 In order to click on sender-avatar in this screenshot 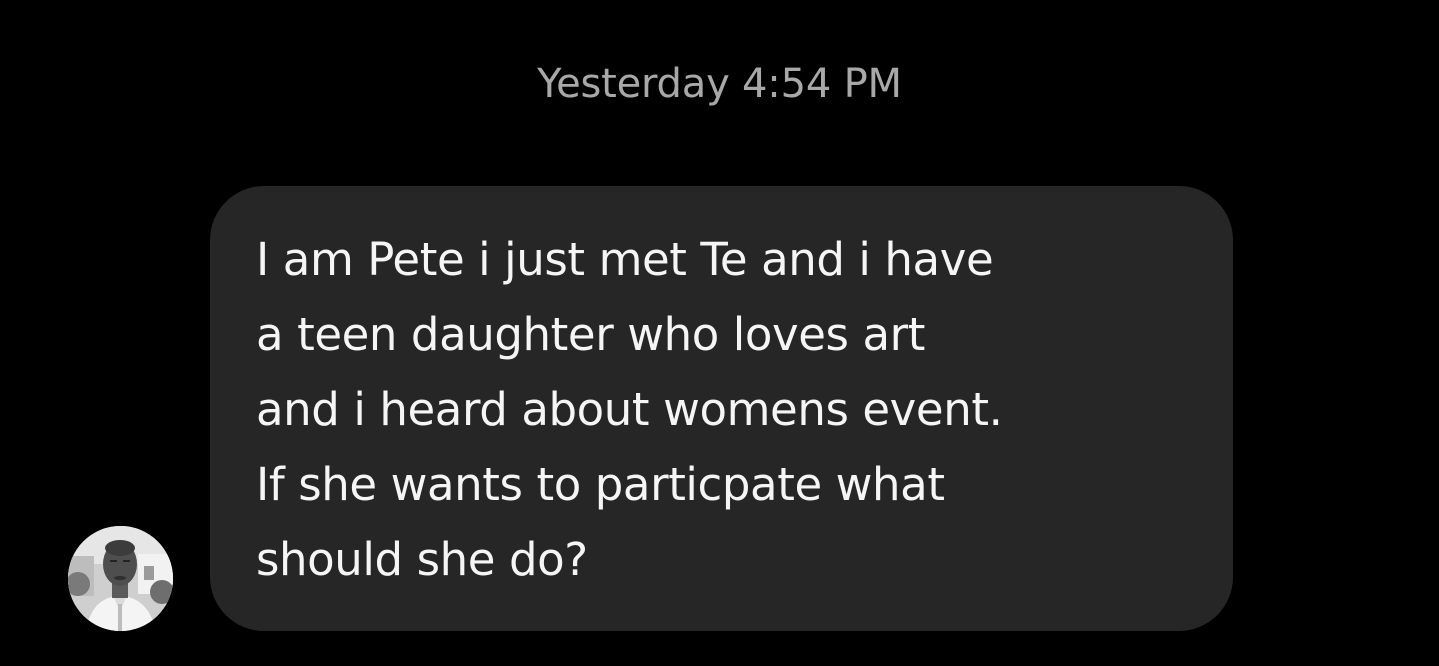, I will do `click(120, 578)`.